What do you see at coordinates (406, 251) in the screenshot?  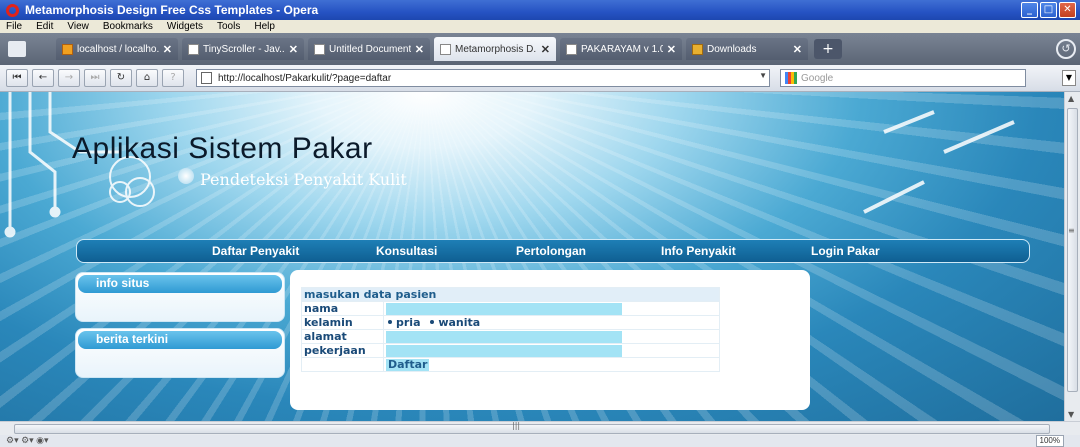 I see `nav-konsultasi: Konsultasi` at bounding box center [406, 251].